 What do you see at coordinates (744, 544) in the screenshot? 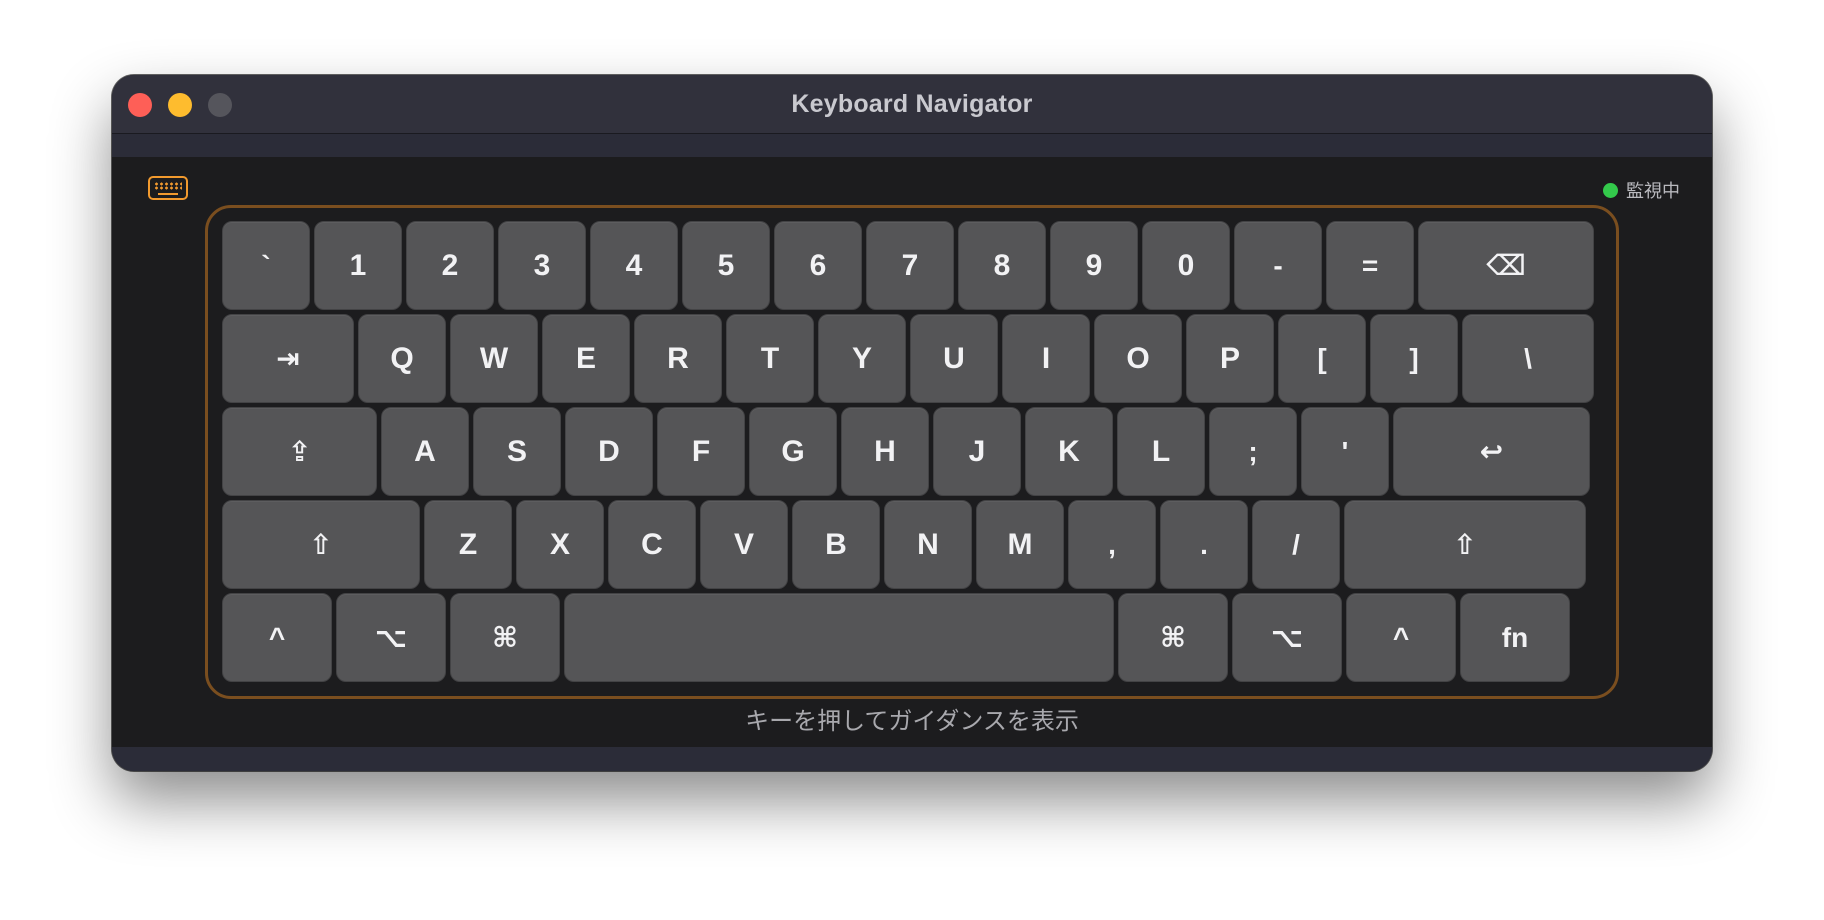
I see `key-v: V` at bounding box center [744, 544].